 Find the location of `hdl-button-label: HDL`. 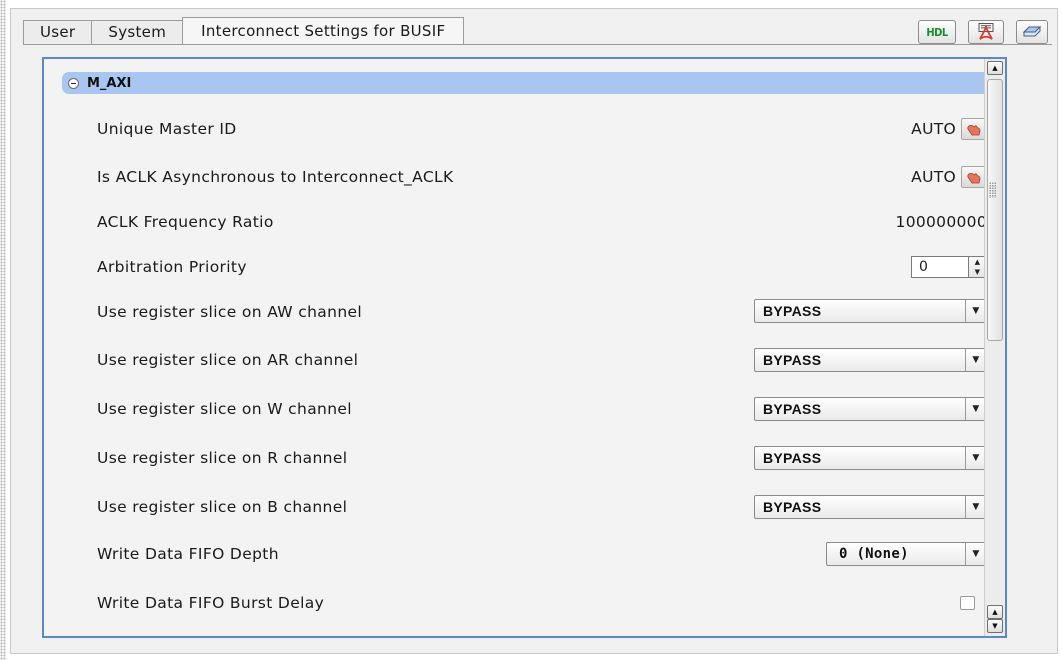

hdl-button-label: HDL is located at coordinates (937, 32).